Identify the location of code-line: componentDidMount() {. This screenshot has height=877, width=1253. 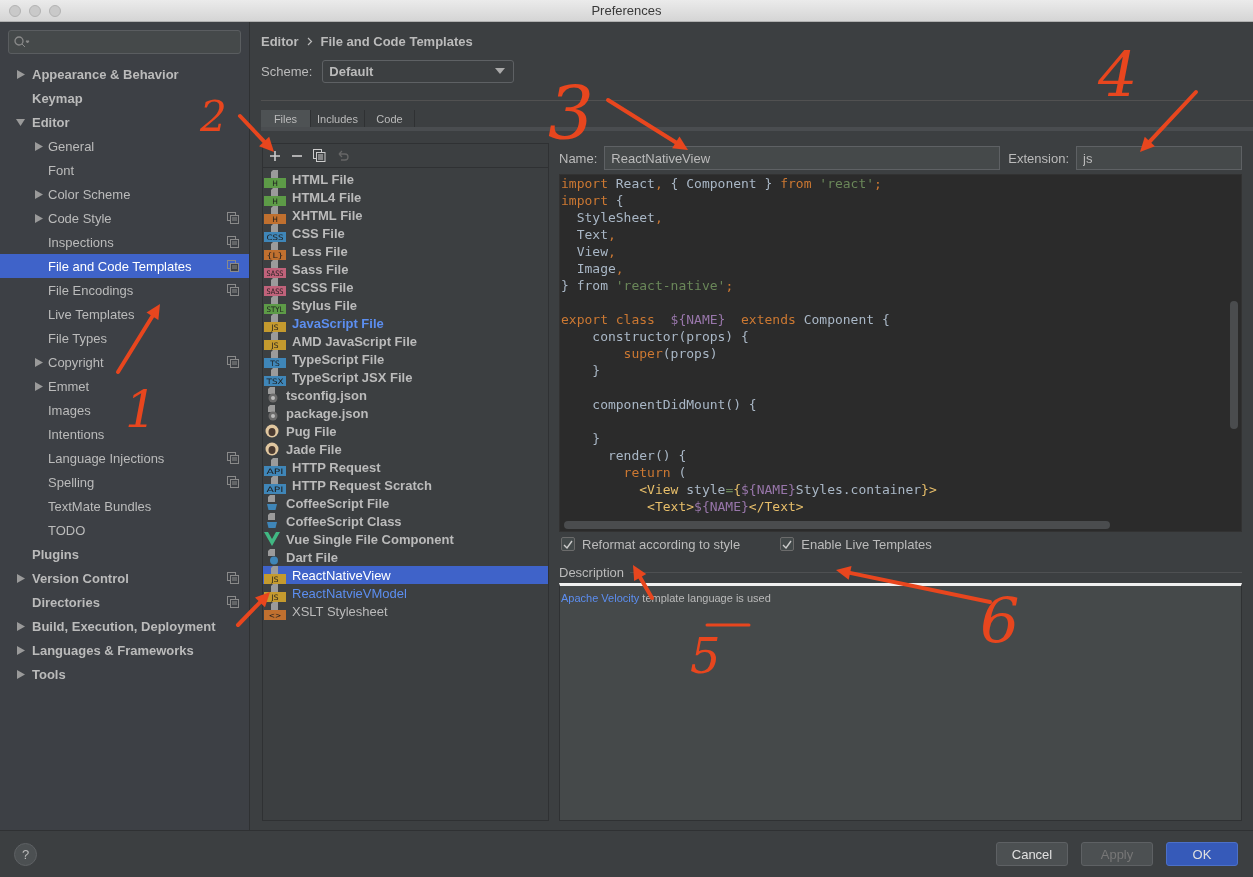
(674, 404).